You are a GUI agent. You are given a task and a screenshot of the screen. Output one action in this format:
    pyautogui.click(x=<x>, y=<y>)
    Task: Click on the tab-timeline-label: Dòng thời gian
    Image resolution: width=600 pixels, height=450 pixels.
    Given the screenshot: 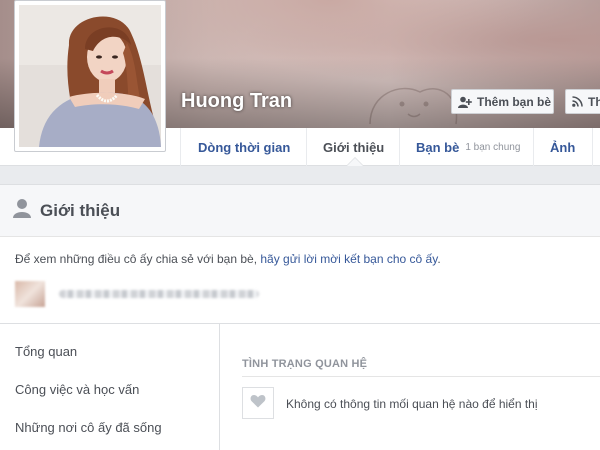 What is the action you would take?
    pyautogui.click(x=244, y=147)
    